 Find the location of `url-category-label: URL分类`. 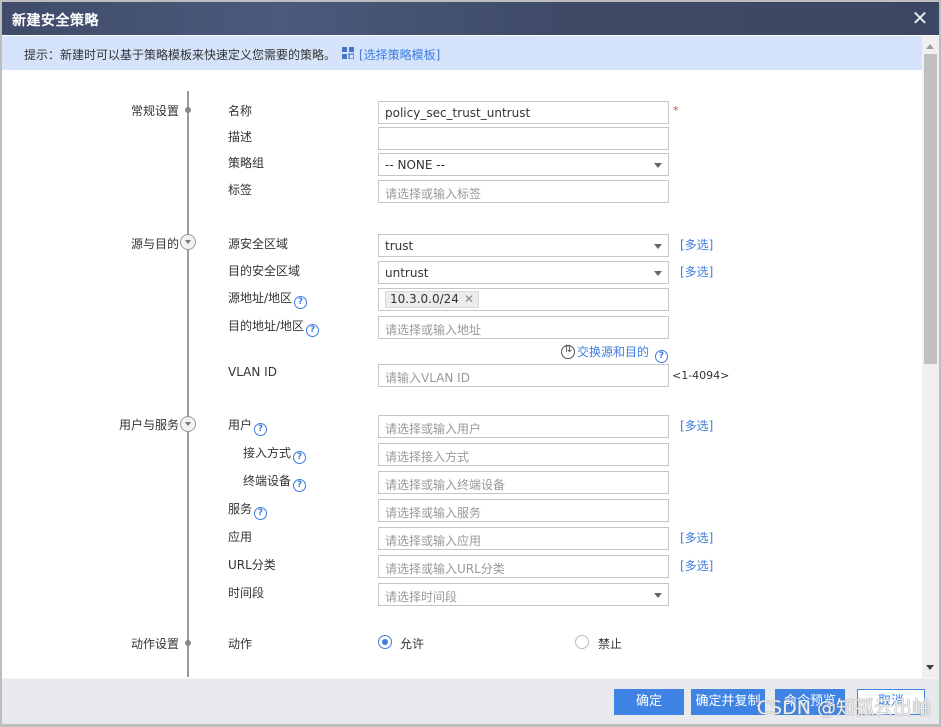

url-category-label: URL分类 is located at coordinates (252, 565).